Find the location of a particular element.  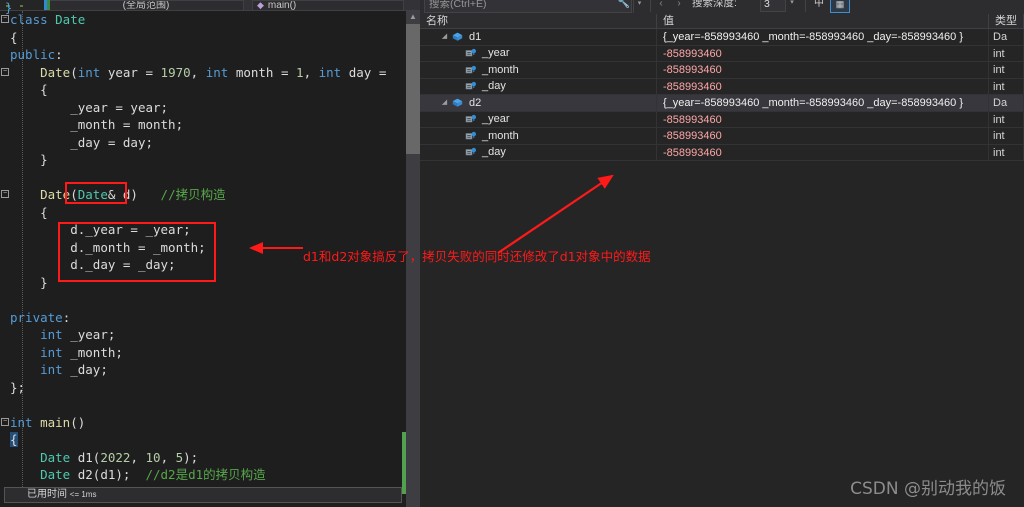

code-line: }; is located at coordinates (18, 387).